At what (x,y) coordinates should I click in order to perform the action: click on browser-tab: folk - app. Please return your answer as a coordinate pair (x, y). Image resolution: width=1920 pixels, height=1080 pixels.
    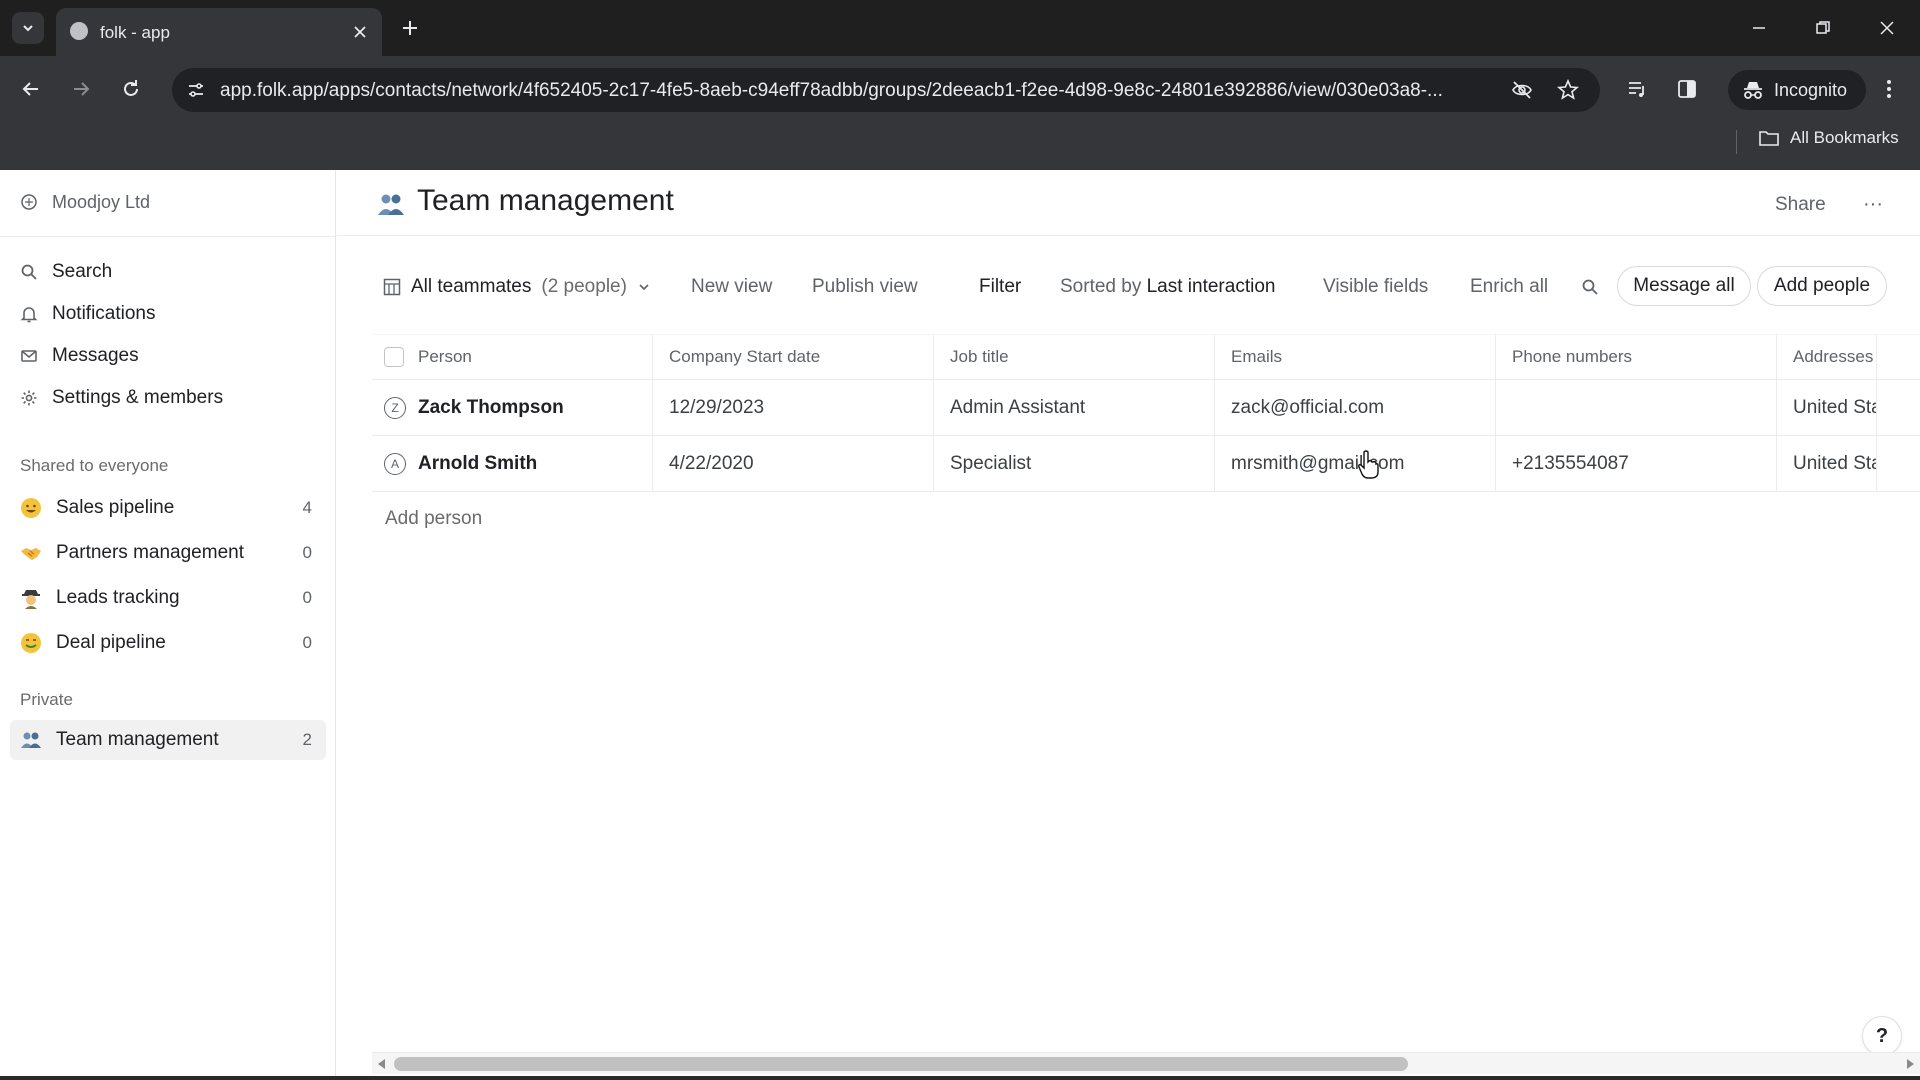
    Looking at the image, I should click on (219, 32).